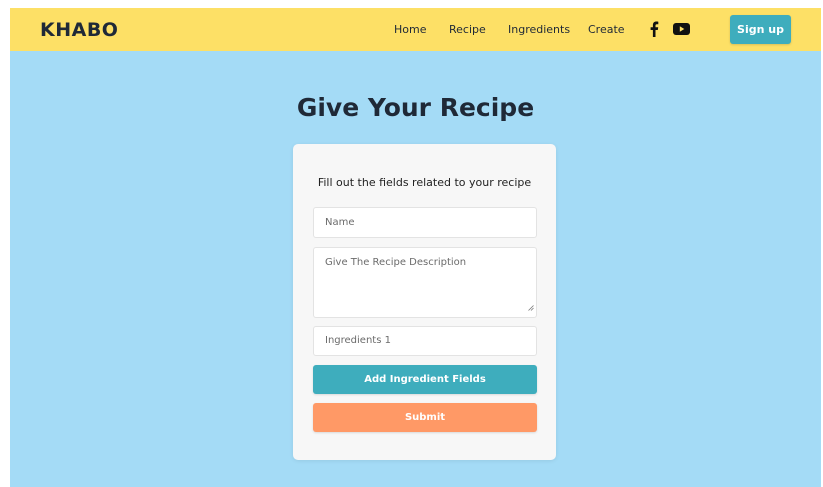 The height and width of the screenshot is (487, 823). What do you see at coordinates (760, 29) in the screenshot?
I see `signup-button: Sign up` at bounding box center [760, 29].